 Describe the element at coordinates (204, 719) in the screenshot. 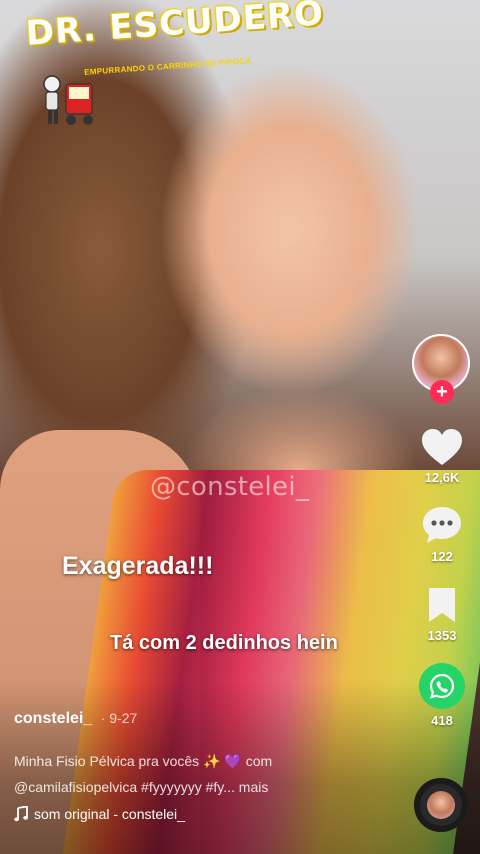

I see `post-header: constelei_ · 9-27` at that location.